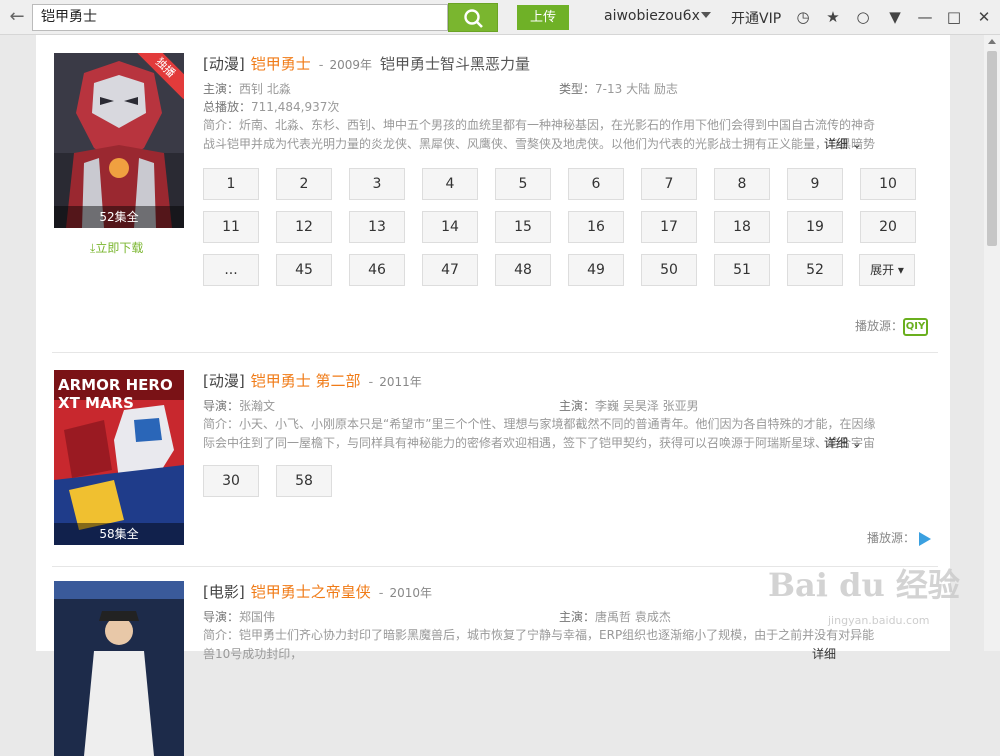 This screenshot has height=756, width=1000. Describe the element at coordinates (450, 184) in the screenshot. I see `episode-button: 4` at that location.